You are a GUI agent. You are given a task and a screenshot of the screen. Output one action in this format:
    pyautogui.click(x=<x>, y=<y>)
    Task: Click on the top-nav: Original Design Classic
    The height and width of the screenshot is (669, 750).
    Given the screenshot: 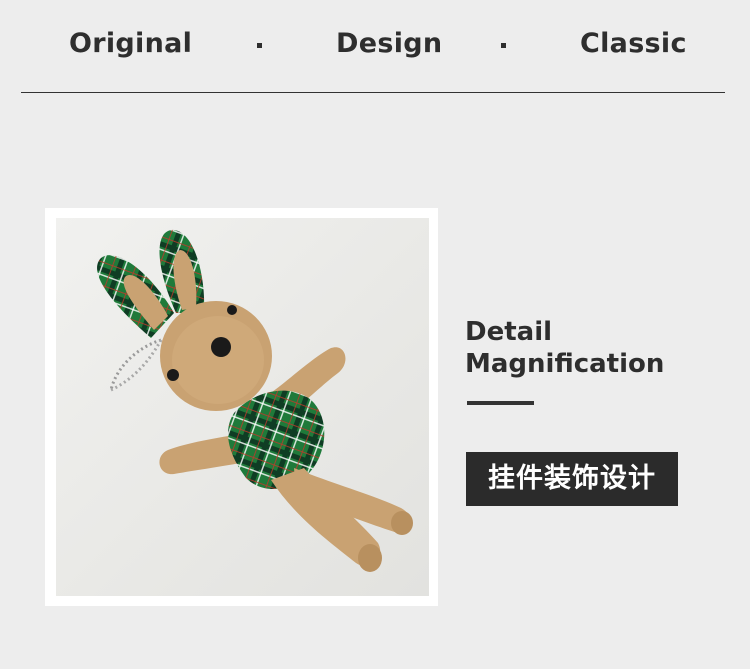 What is the action you would take?
    pyautogui.click(x=375, y=46)
    